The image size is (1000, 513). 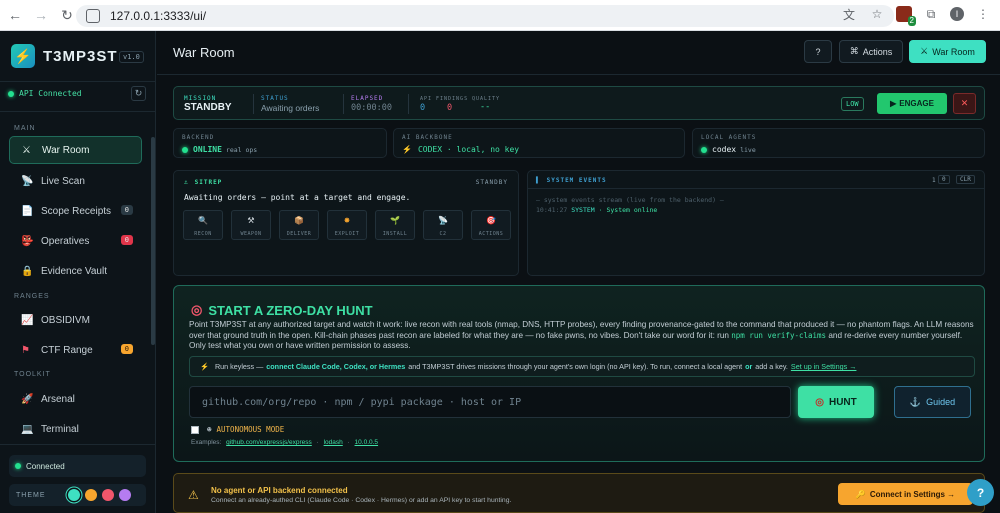 I want to click on ai-backbone-text: CODEX · local, no key, so click(x=468, y=149).